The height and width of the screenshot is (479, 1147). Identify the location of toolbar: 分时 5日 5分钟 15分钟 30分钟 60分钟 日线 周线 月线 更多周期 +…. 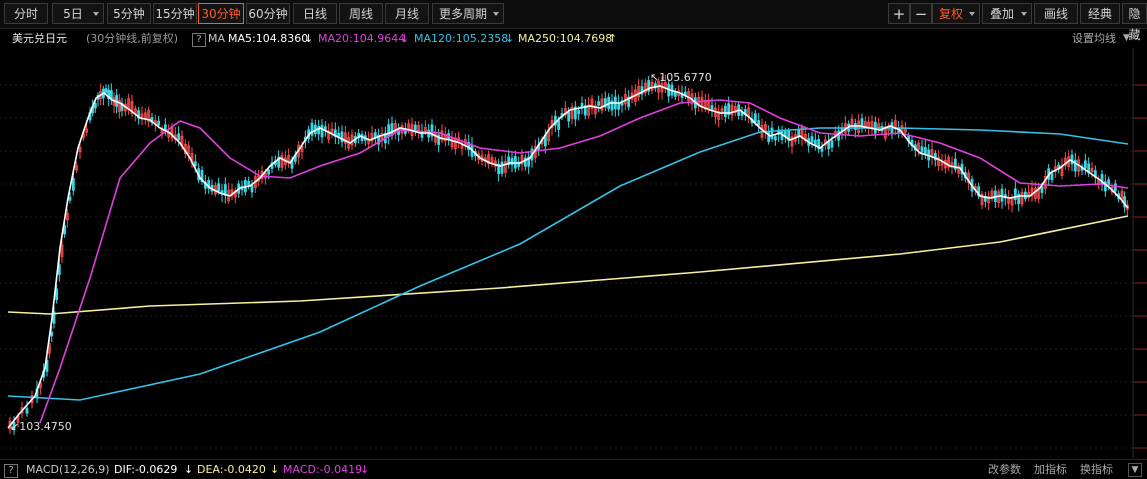
(573, 21).